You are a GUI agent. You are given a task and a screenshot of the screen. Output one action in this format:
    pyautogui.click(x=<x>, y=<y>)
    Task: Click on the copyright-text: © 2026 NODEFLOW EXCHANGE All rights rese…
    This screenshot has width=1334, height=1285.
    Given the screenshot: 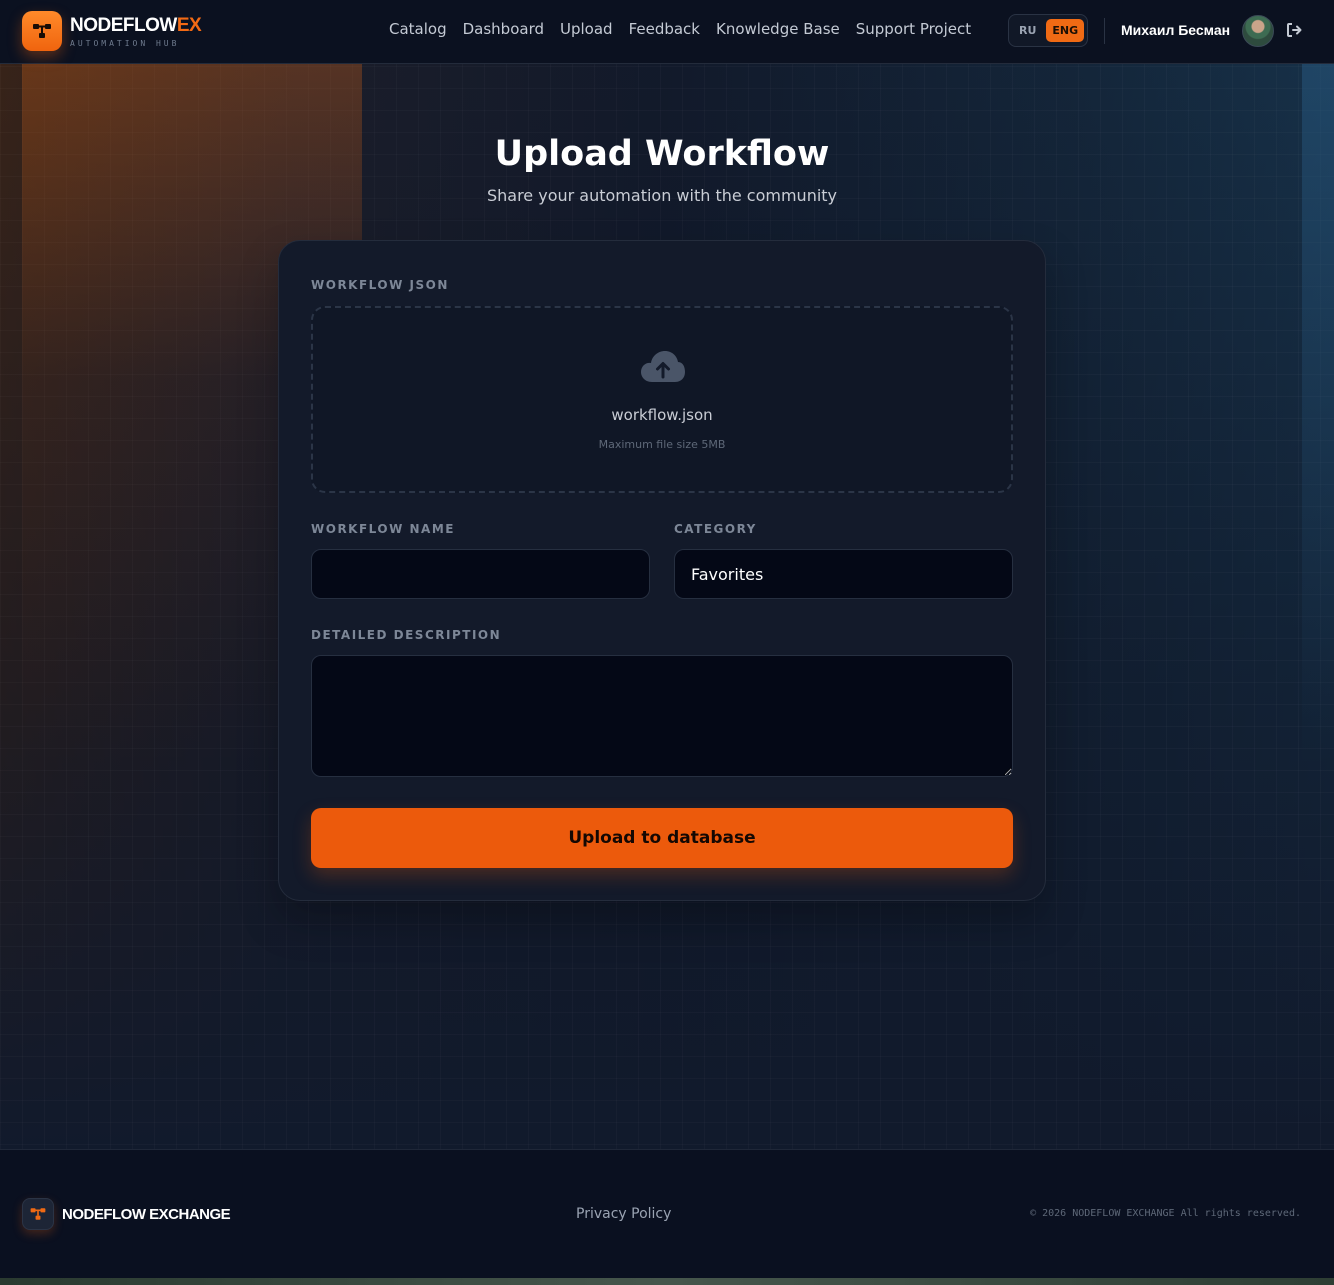 What is the action you would take?
    pyautogui.click(x=1165, y=1213)
    